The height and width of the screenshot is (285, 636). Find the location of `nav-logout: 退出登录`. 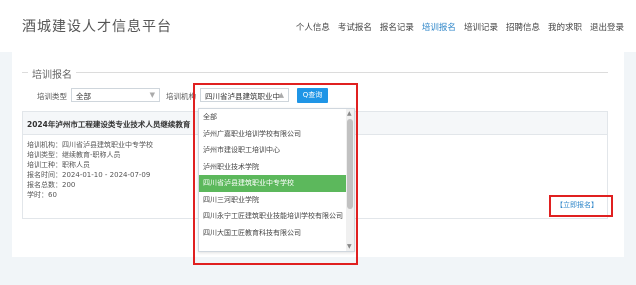

nav-logout: 退出登录 is located at coordinates (607, 27).